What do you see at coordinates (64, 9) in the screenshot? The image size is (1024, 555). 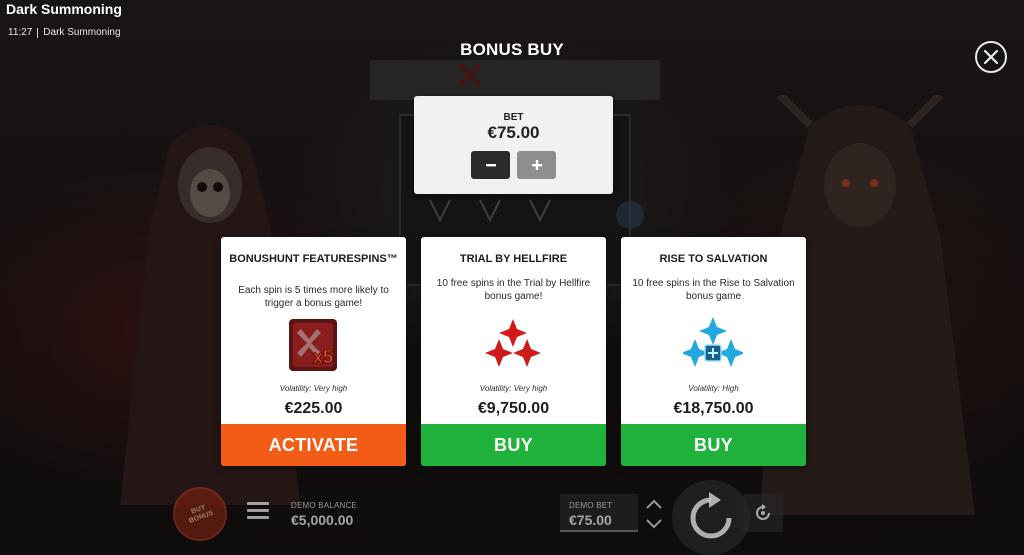 I see `app-title: Dark Summoning` at bounding box center [64, 9].